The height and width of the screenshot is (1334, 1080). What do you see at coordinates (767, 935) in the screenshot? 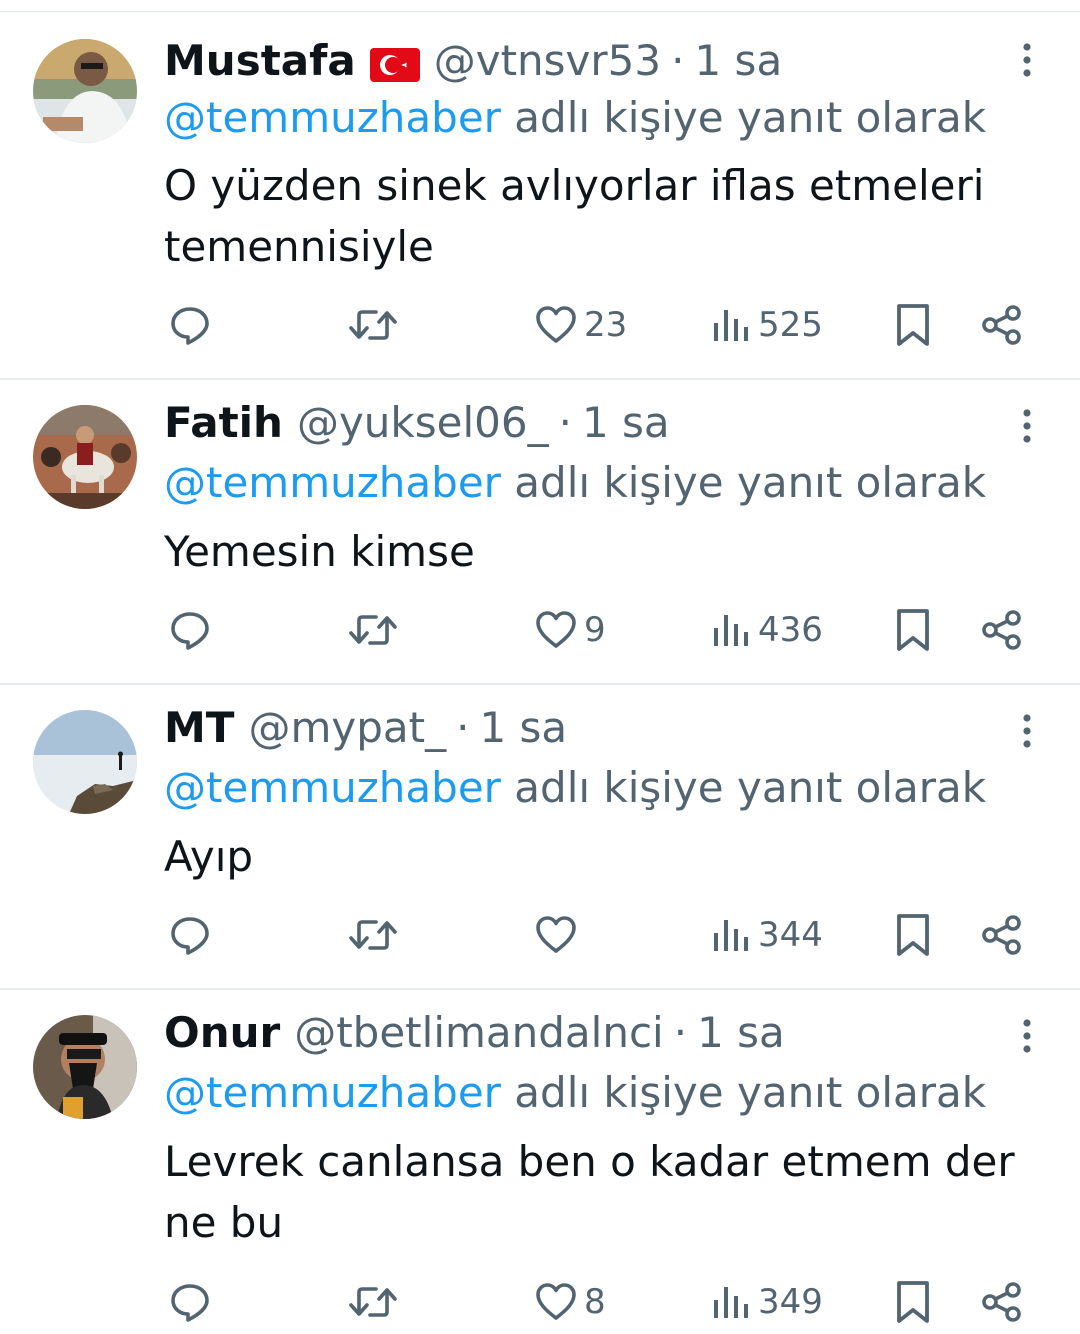
I see `views-button: 344` at bounding box center [767, 935].